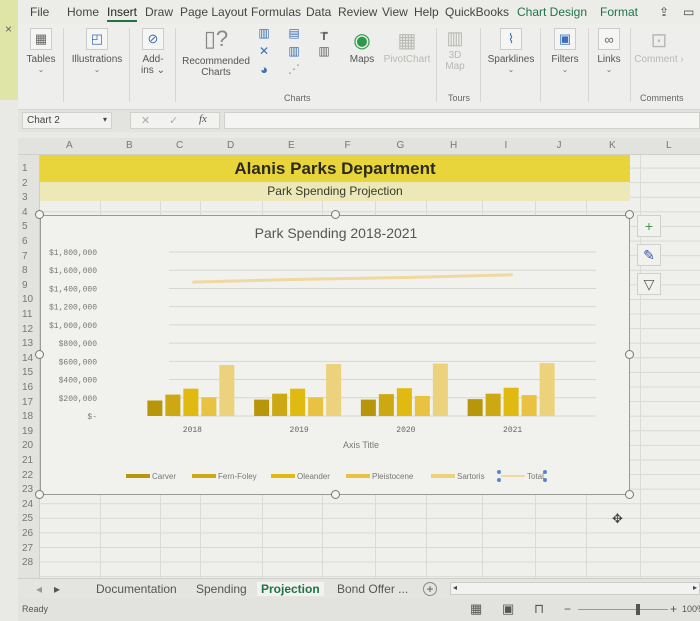  What do you see at coordinates (335, 191) in the screenshot?
I see `sheet-subtitle: Park Spending Projection` at bounding box center [335, 191].